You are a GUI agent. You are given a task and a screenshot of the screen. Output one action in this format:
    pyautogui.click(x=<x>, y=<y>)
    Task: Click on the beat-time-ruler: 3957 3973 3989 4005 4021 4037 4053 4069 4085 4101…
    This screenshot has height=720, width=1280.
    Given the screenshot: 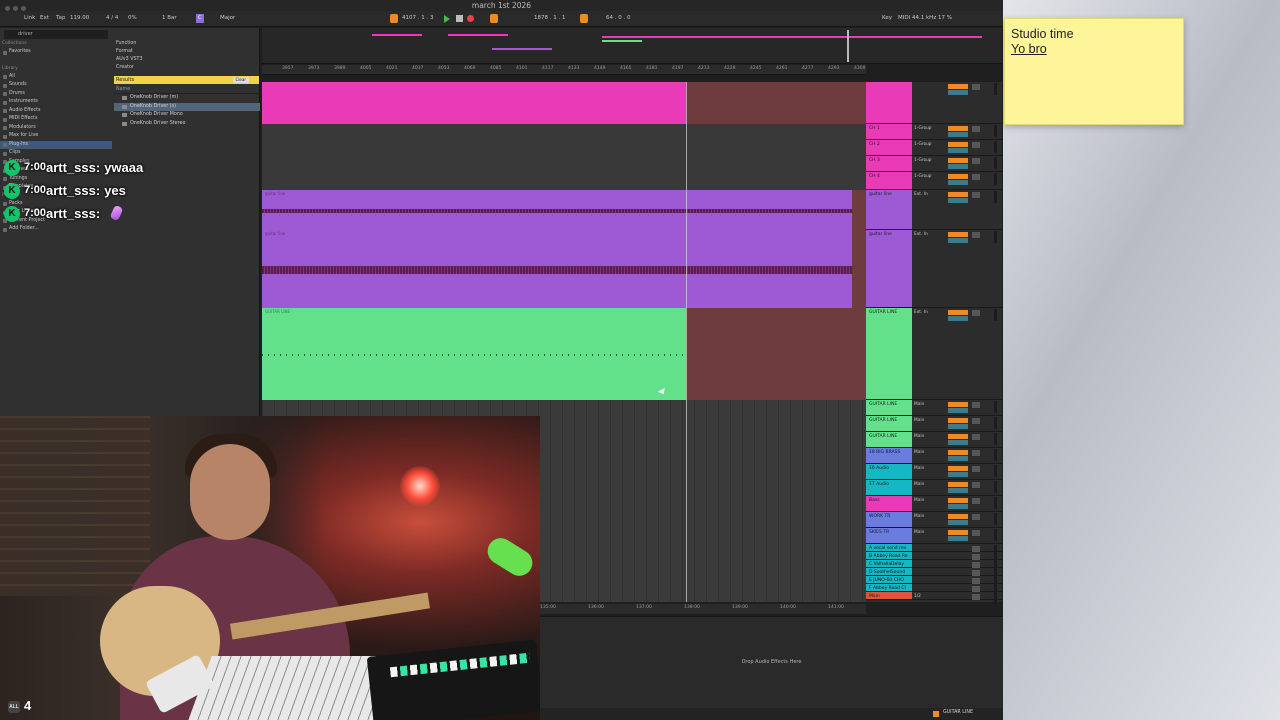 What is the action you would take?
    pyautogui.click(x=564, y=70)
    